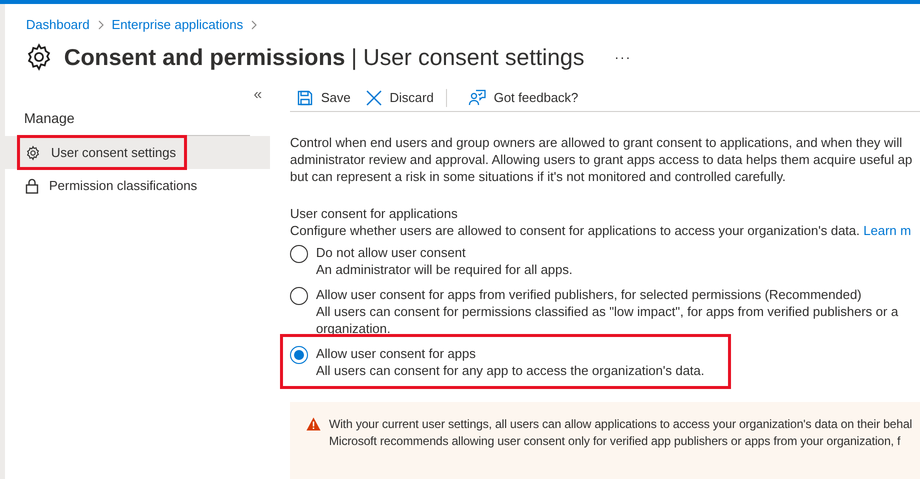 This screenshot has width=920, height=479. I want to click on lock-icon, so click(32, 186).